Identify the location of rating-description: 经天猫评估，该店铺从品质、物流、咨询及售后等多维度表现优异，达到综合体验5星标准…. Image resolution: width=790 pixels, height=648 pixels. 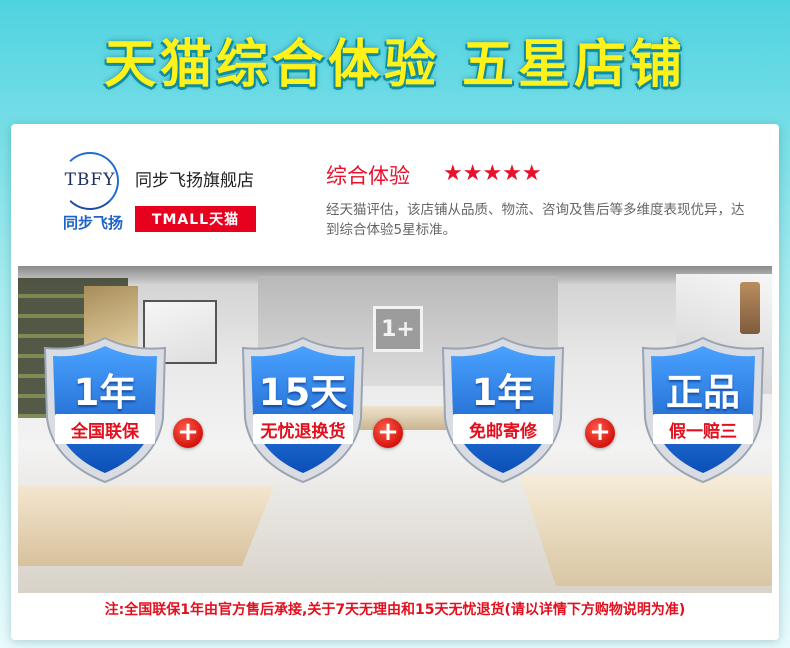
(535, 220).